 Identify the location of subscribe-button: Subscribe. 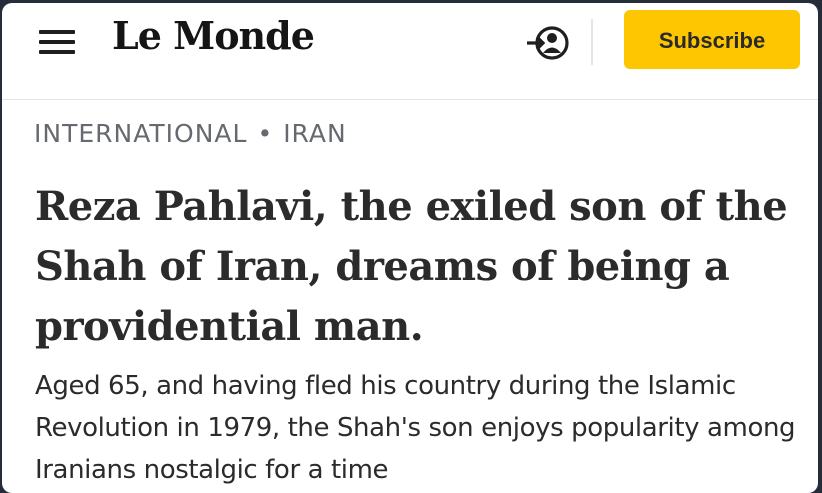
(712, 39).